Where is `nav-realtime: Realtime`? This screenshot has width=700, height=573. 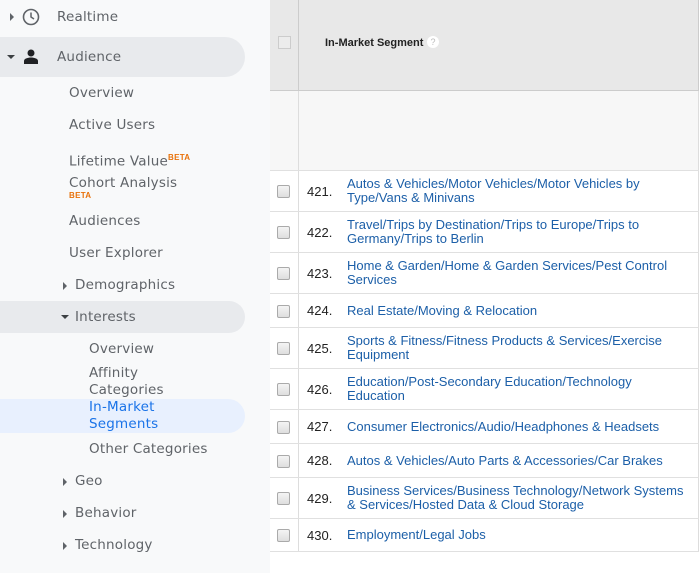
nav-realtime: Realtime is located at coordinates (122, 17).